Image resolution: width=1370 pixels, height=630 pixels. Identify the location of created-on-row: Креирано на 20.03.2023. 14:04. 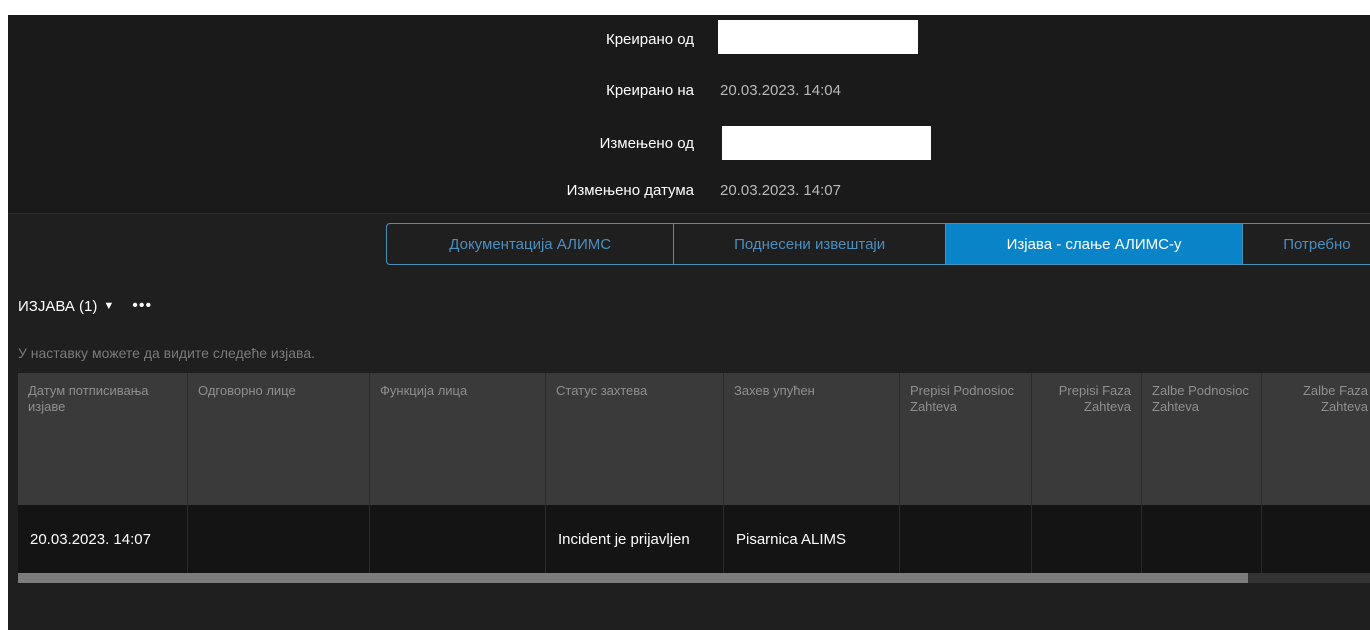
(689, 91).